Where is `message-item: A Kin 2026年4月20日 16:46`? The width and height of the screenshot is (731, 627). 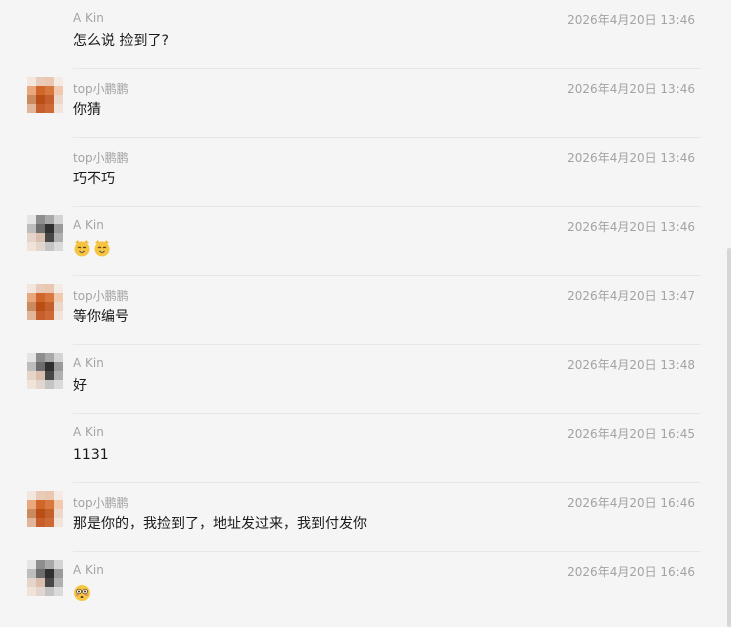 message-item: A Kin 2026年4月20日 16:46 is located at coordinates (365, 586).